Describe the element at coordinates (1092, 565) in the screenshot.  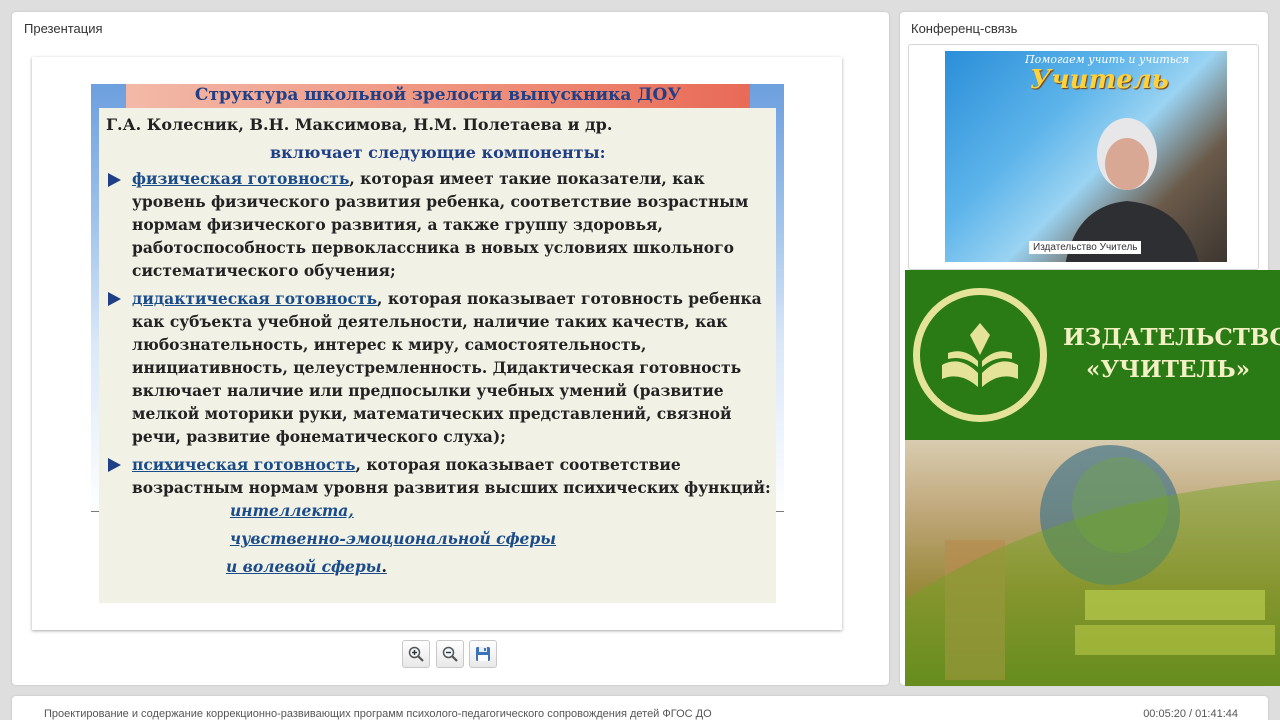
I see `banner-decor` at that location.